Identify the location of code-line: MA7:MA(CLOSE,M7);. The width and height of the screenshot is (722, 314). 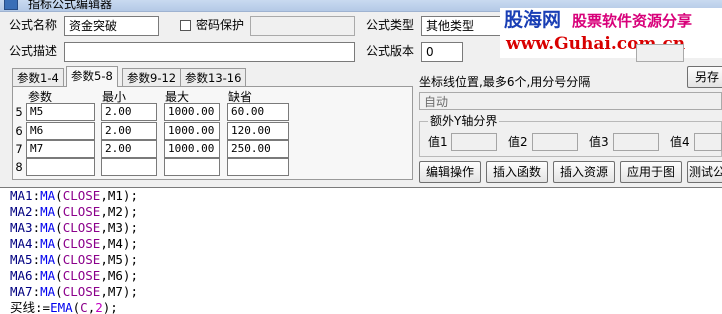
(361, 292).